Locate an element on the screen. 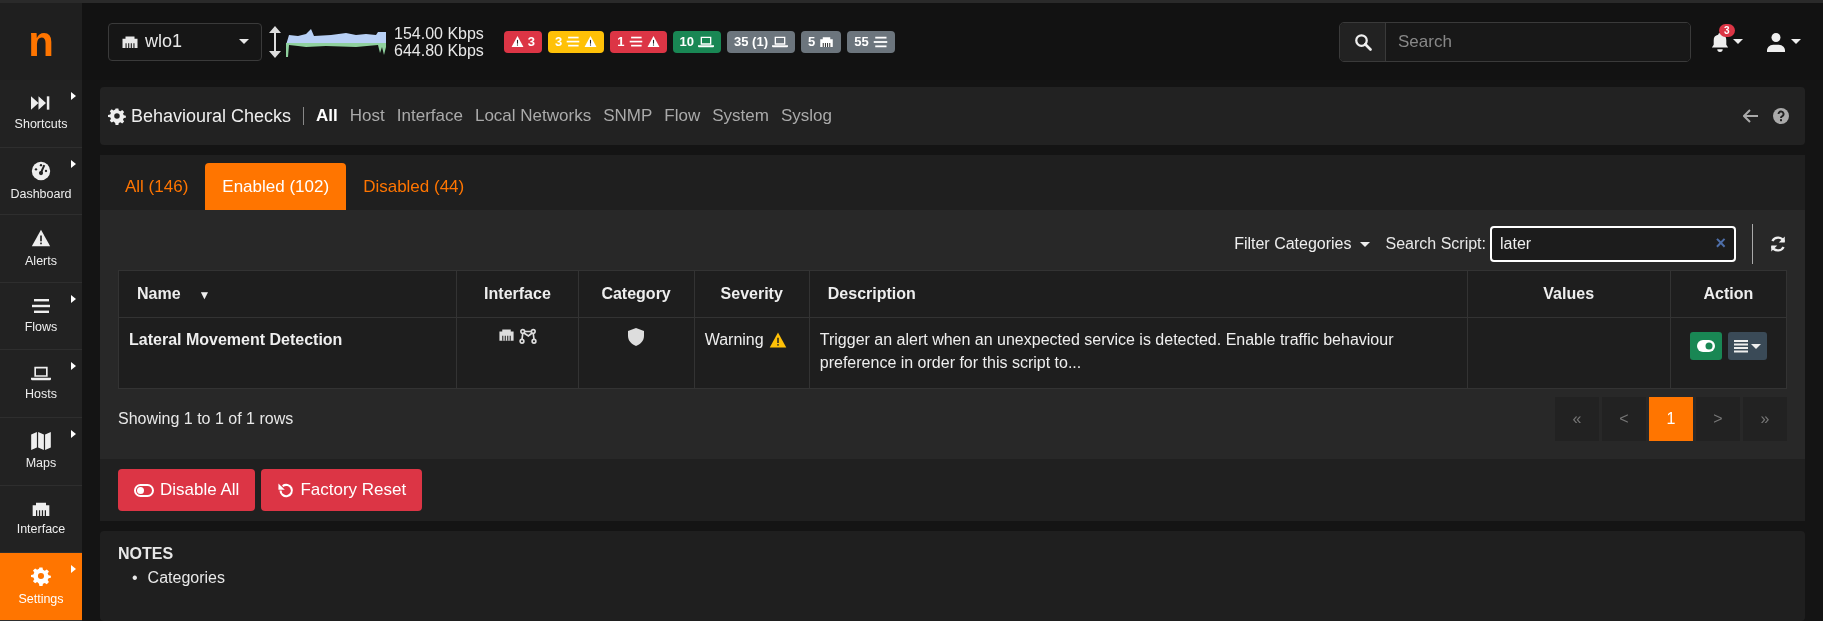 The width and height of the screenshot is (1823, 621). upload-rate: 154.00 Kbps is located at coordinates (439, 33).